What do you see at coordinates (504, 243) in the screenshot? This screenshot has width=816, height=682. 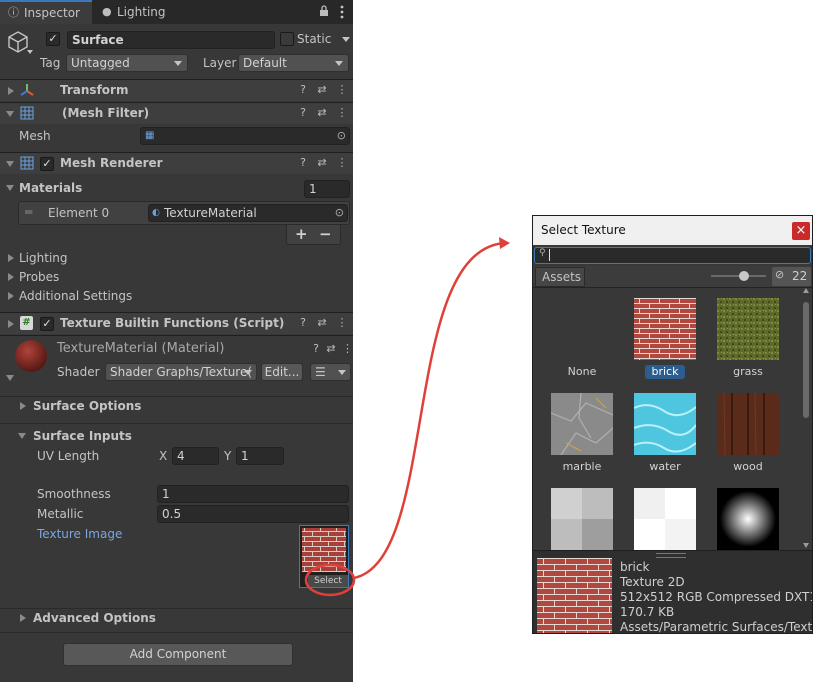 I see `arrow-head-icon` at bounding box center [504, 243].